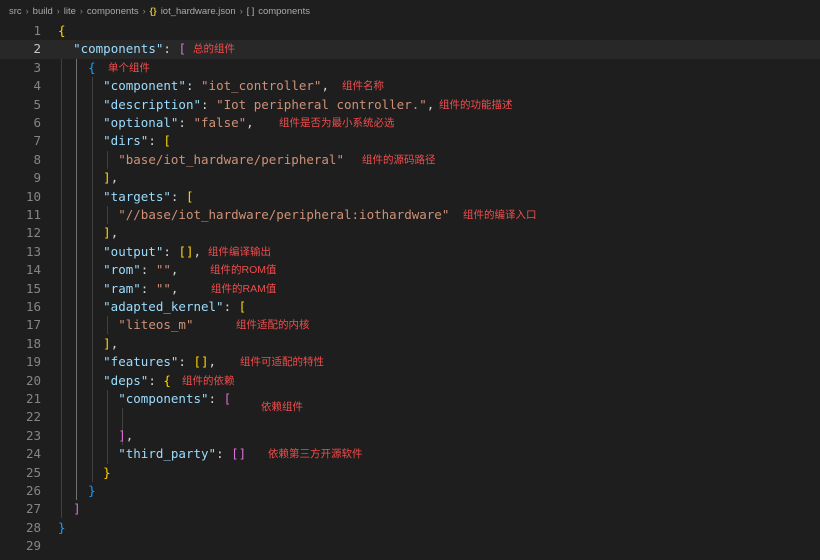 The width and height of the screenshot is (820, 560). Describe the element at coordinates (148, 196) in the screenshot. I see `code-text: "targets": [` at that location.